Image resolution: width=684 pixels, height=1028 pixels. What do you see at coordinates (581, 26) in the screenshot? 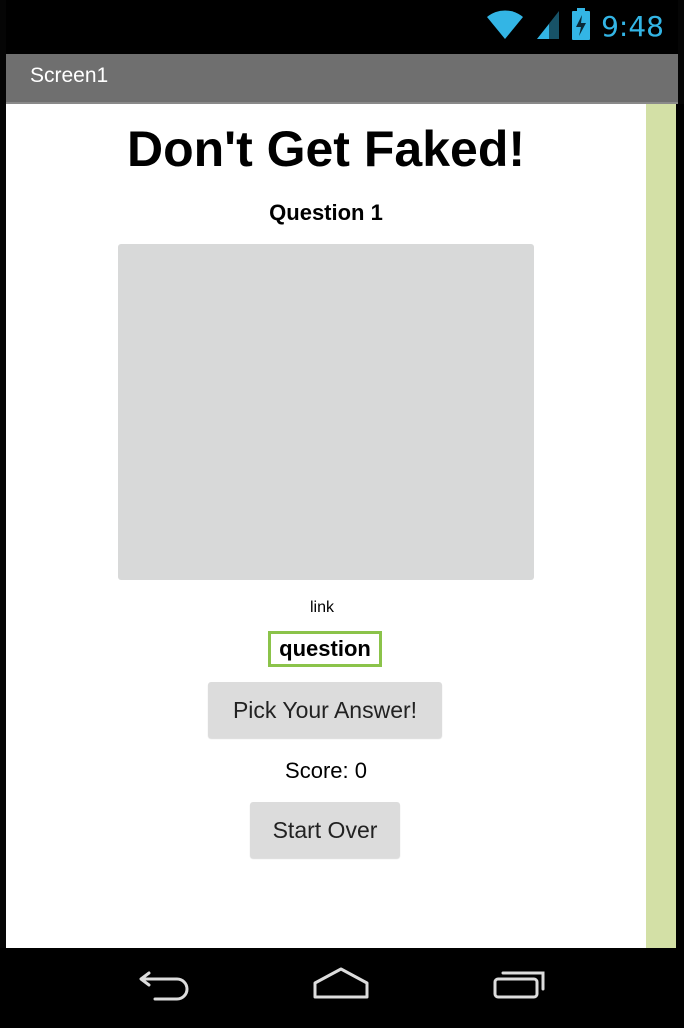
I see `battery-charging-icon` at bounding box center [581, 26].